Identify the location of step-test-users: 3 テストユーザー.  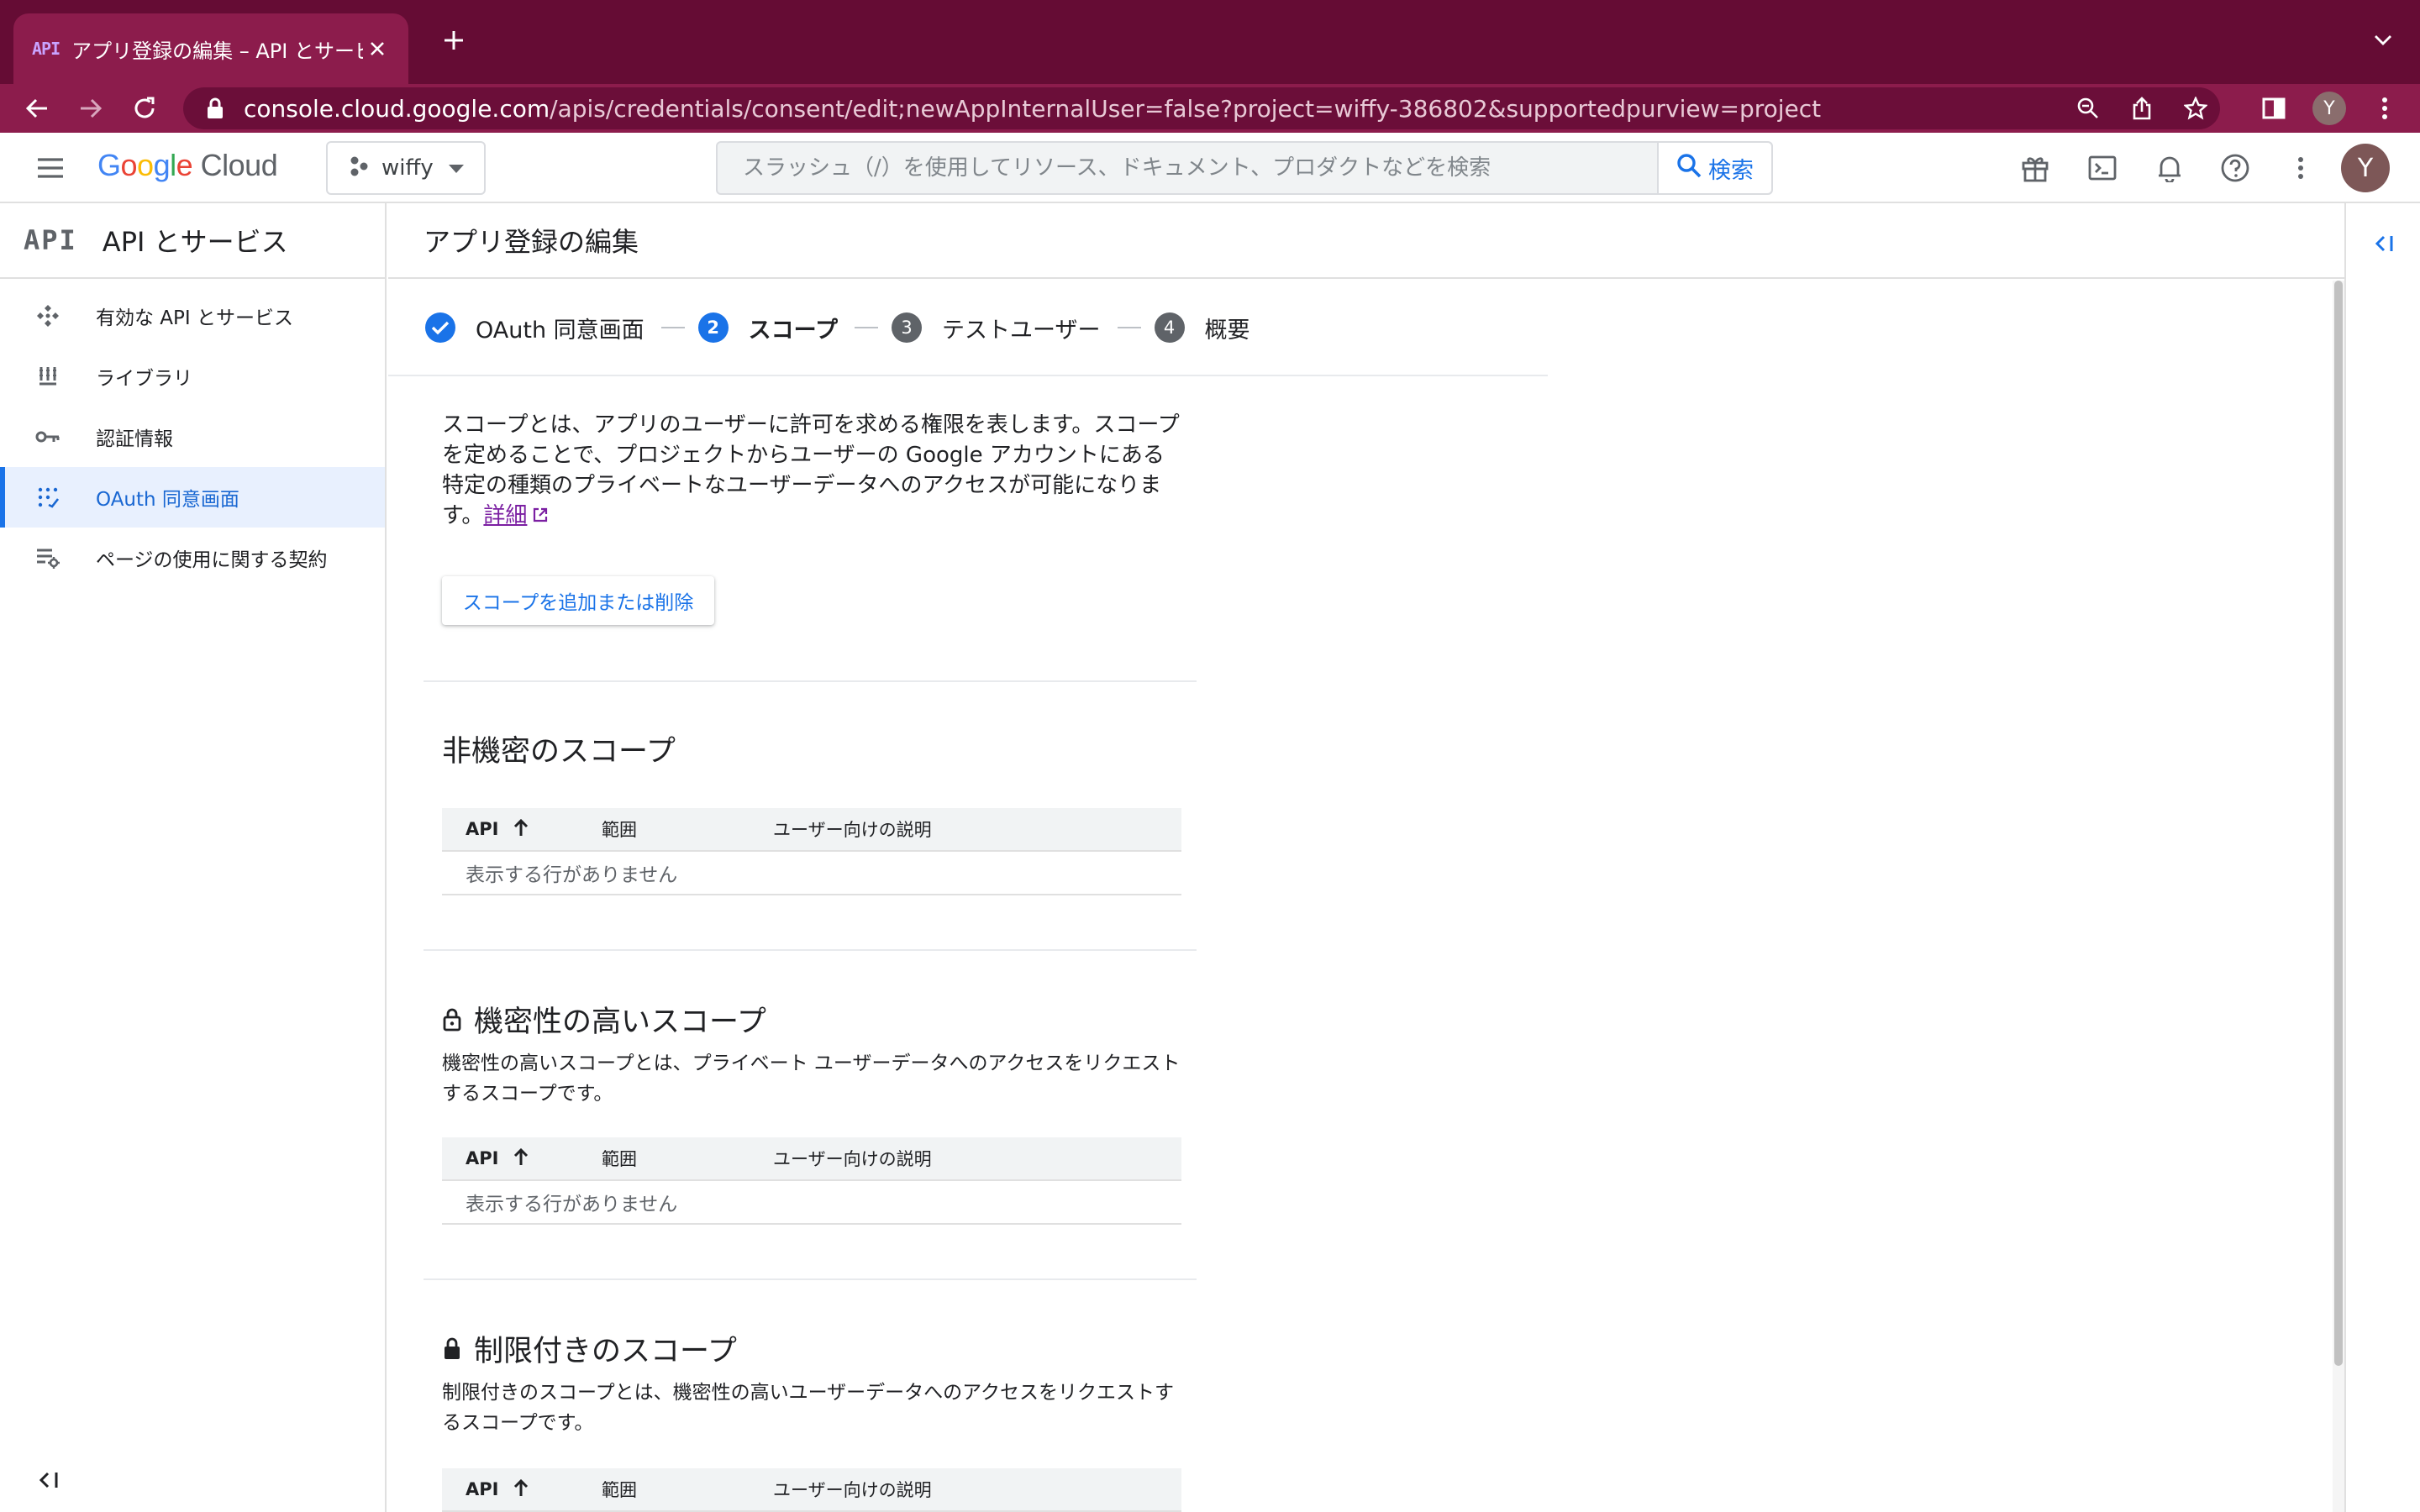
(996, 328).